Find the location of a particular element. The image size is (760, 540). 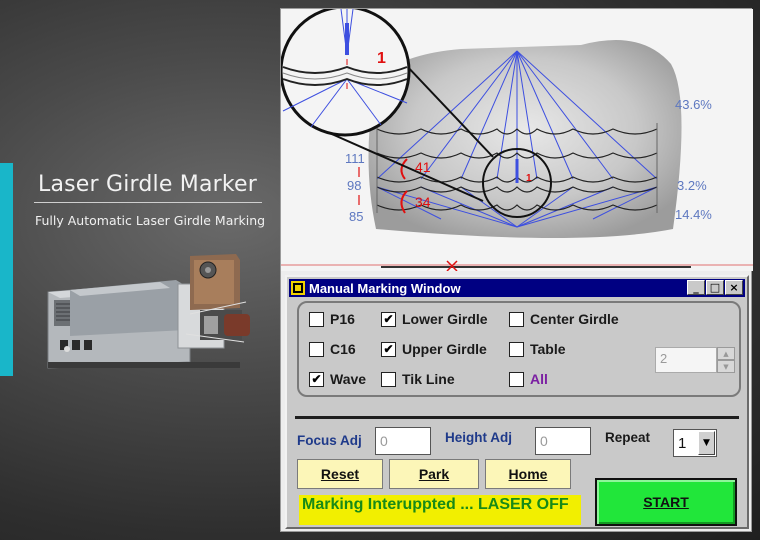

option-lower-girdle: ✔ Lower Girdle is located at coordinates (434, 319).